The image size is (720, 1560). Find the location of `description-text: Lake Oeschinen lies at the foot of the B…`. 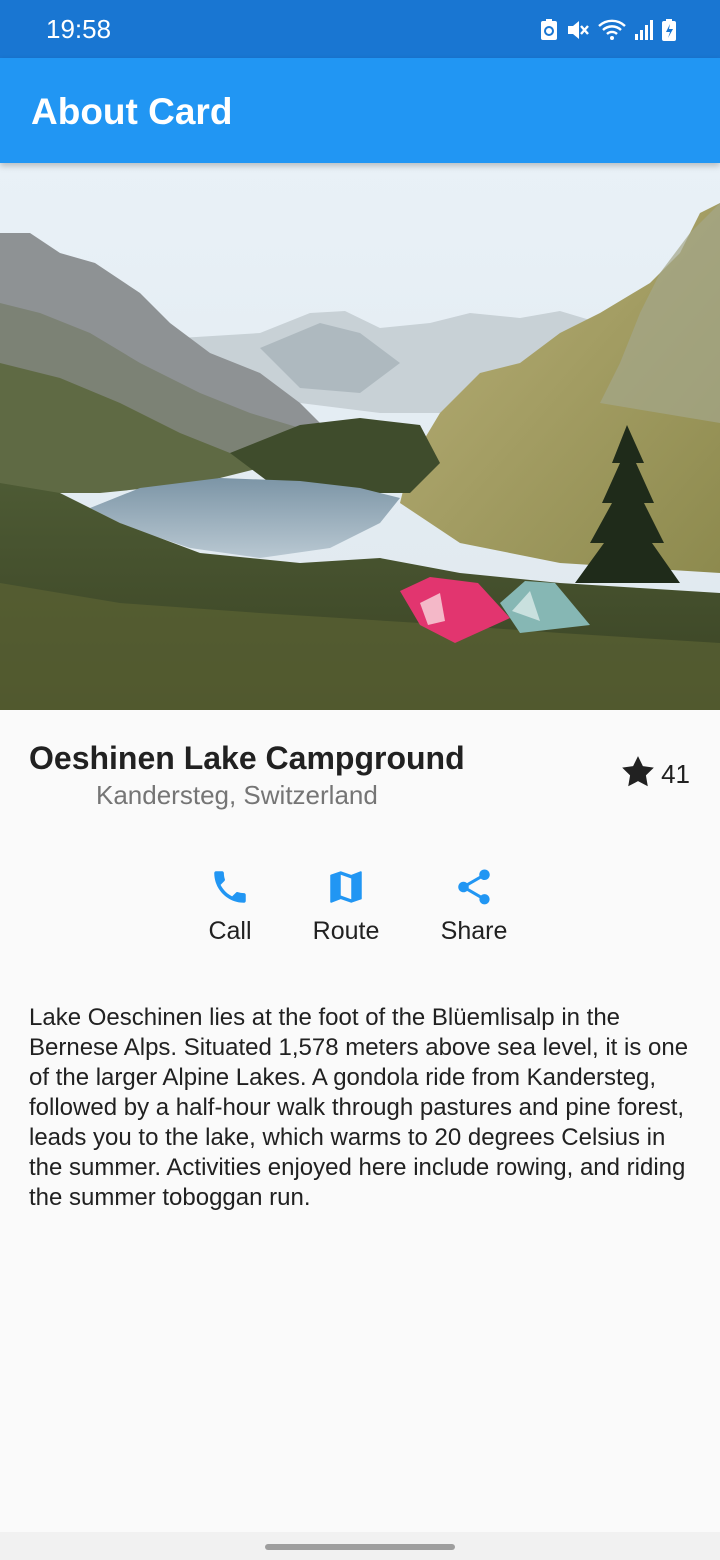

description-text: Lake Oeschinen lies at the foot of the B… is located at coordinates (359, 1107).